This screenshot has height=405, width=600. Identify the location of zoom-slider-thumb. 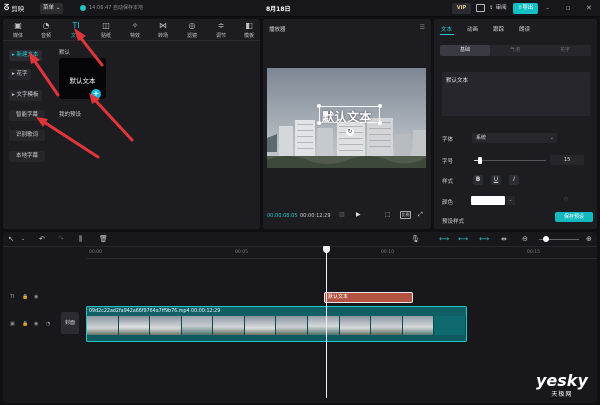
(546, 239).